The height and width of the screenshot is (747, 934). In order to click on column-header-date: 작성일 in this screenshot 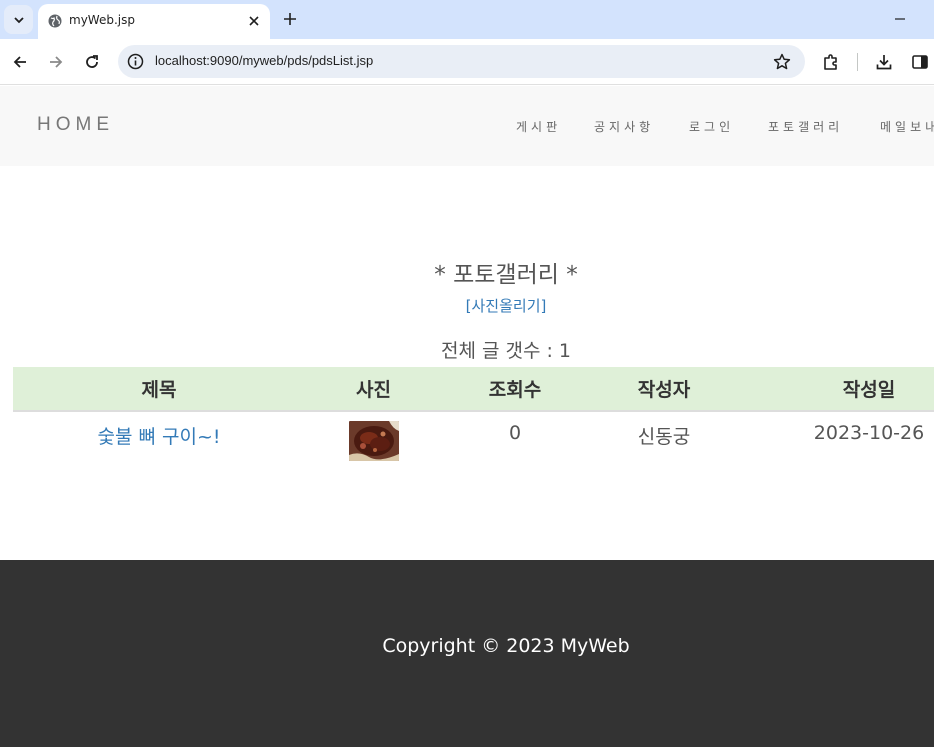, I will do `click(869, 390)`.